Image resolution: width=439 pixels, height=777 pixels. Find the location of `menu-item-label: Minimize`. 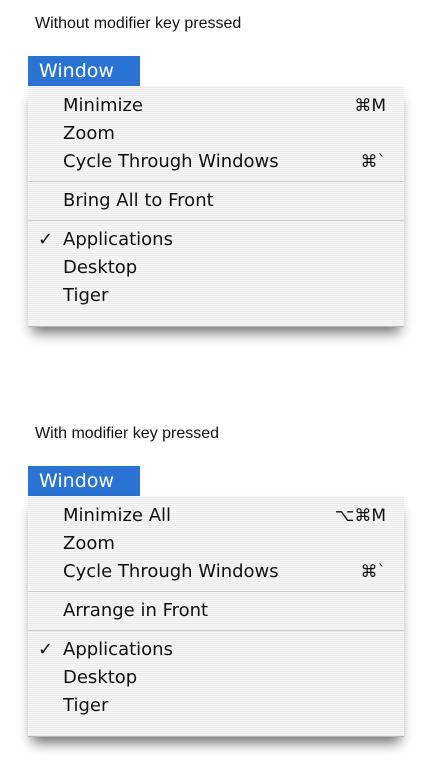

menu-item-label: Minimize is located at coordinates (103, 105).